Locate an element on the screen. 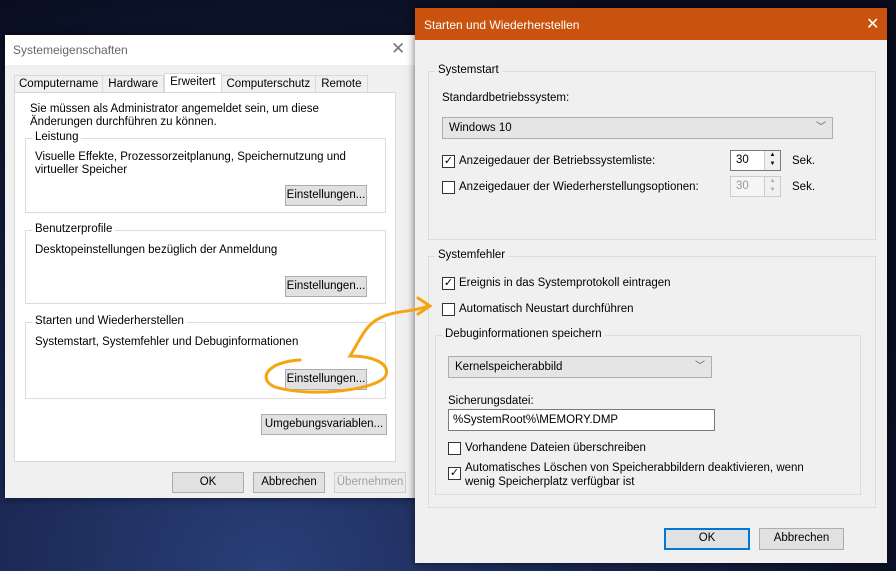 This screenshot has width=896, height=571. annotation-circle-arrow is located at coordinates (347, 349).